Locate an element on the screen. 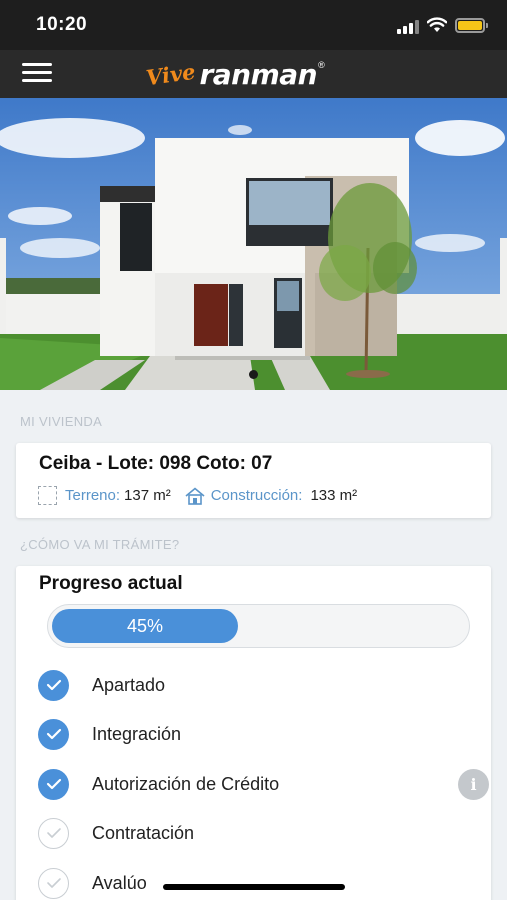  section-label-my-home: MI VIVIENDA is located at coordinates (61, 421).